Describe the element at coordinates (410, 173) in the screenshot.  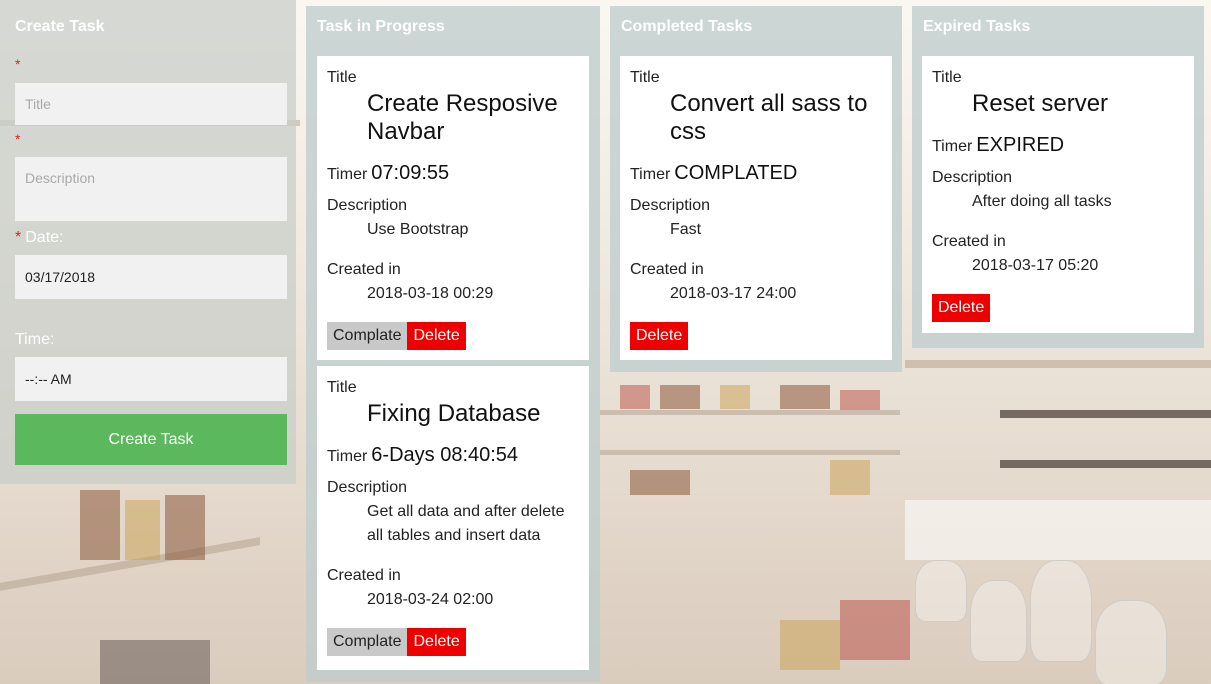
I see `timer-value: 07:09:55` at that location.